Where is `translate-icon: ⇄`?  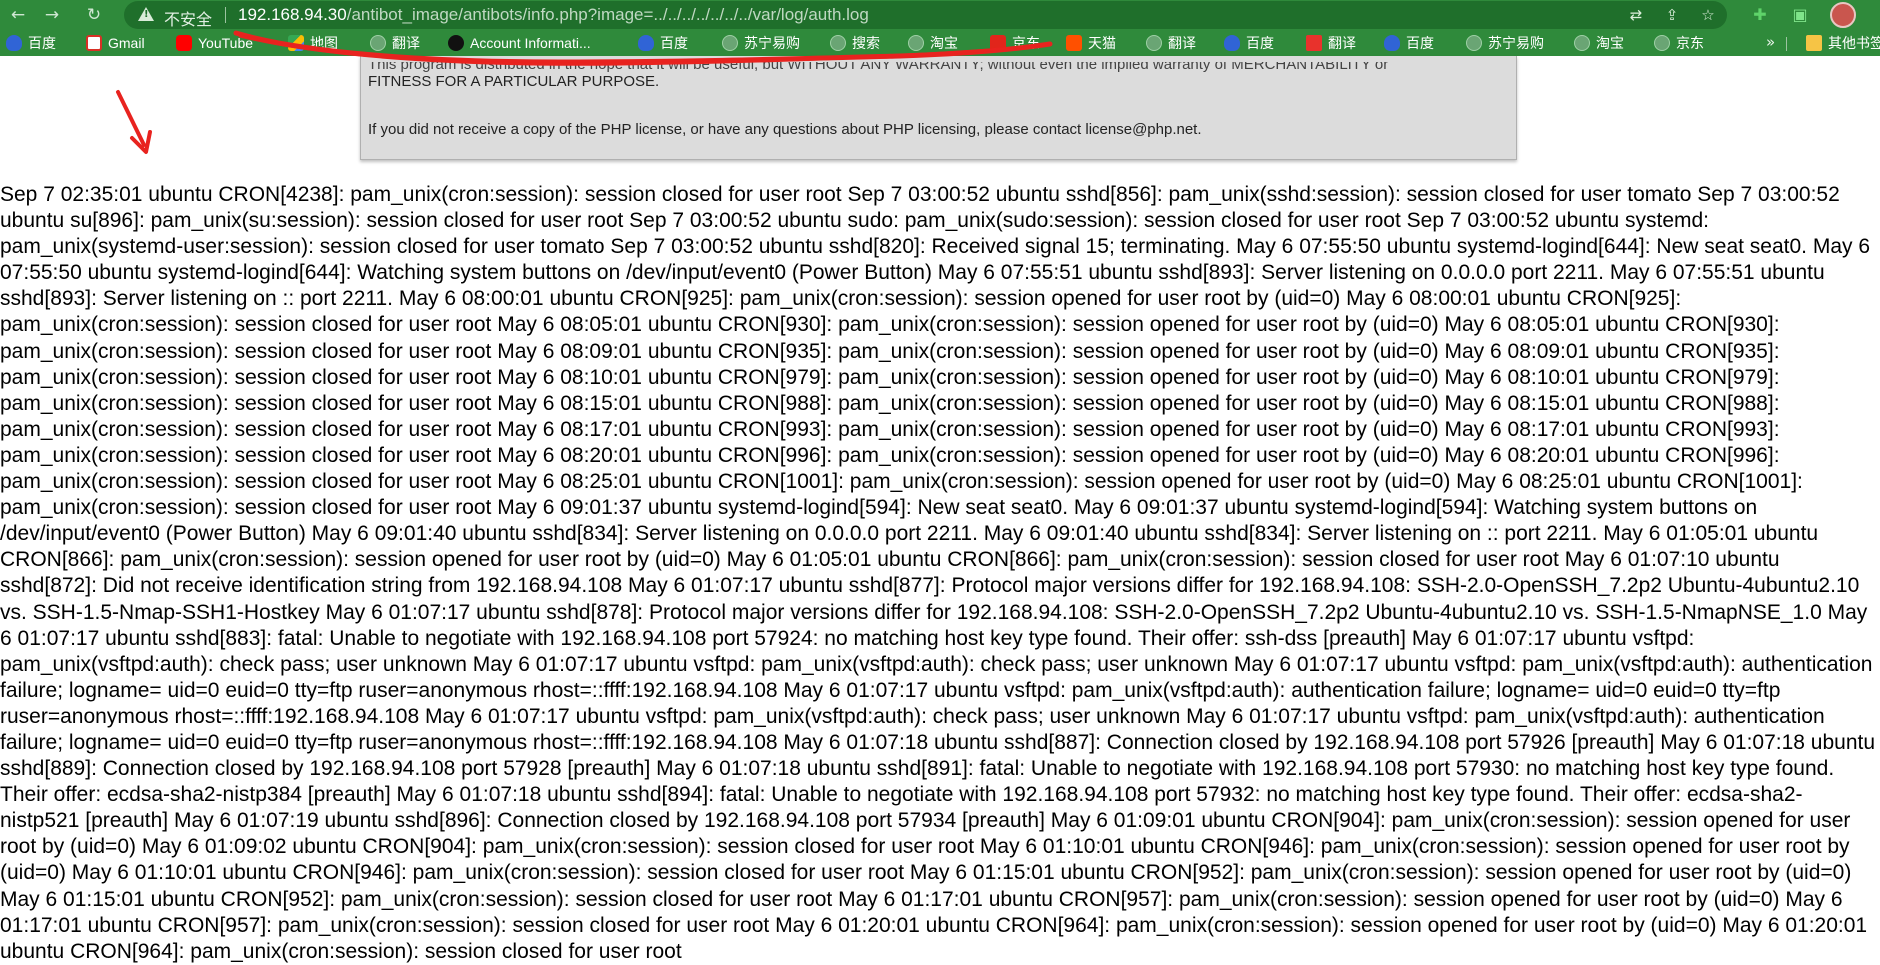
translate-icon: ⇄ is located at coordinates (1636, 15).